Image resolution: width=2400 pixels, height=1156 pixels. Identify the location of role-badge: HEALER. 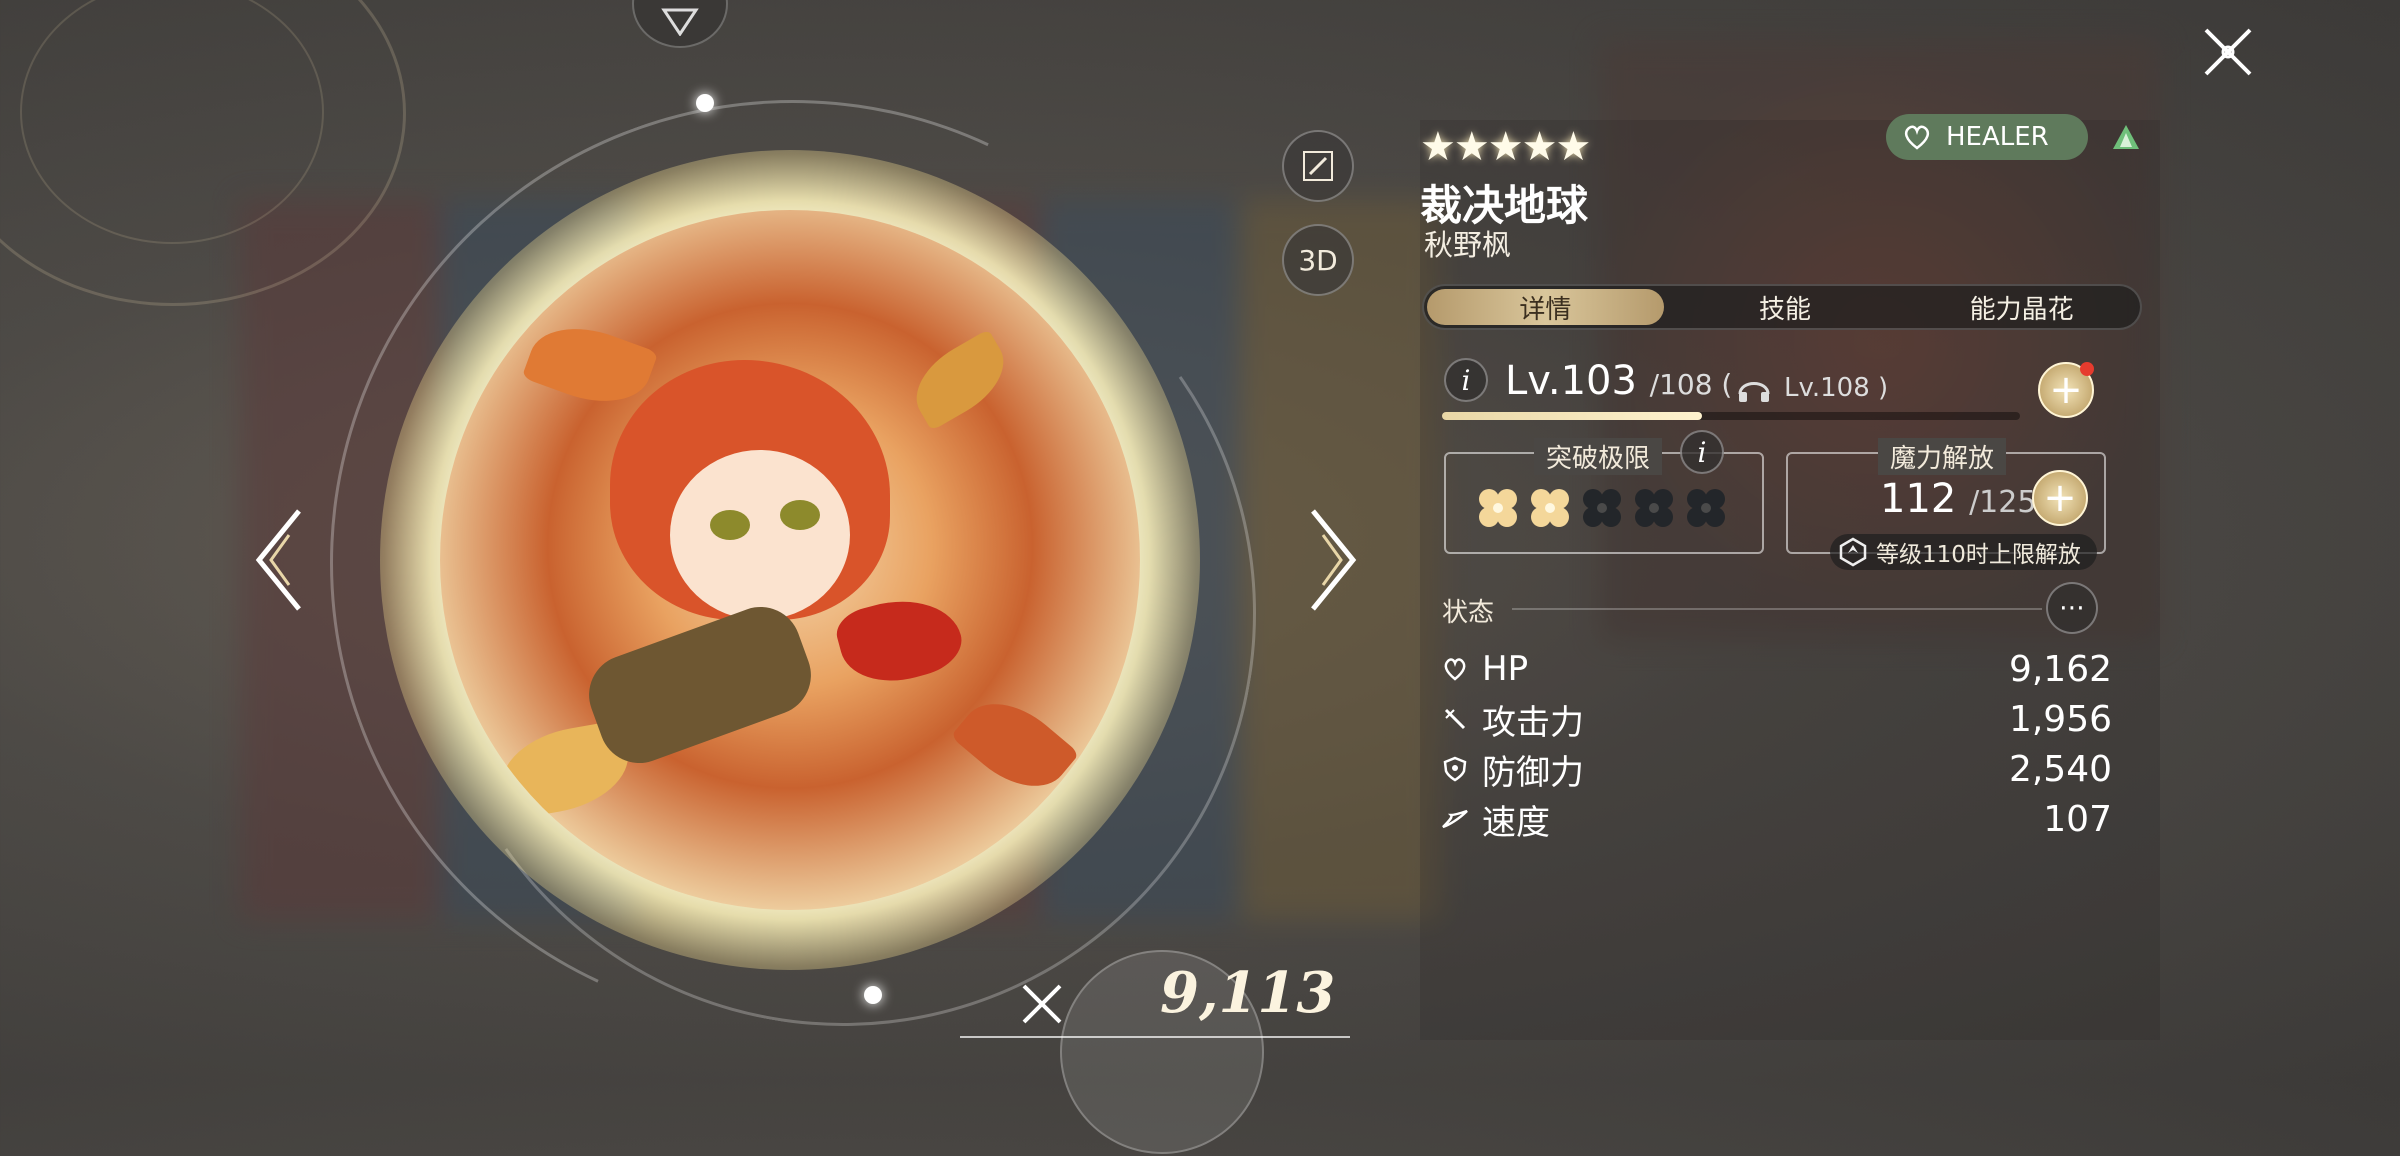
(1987, 137).